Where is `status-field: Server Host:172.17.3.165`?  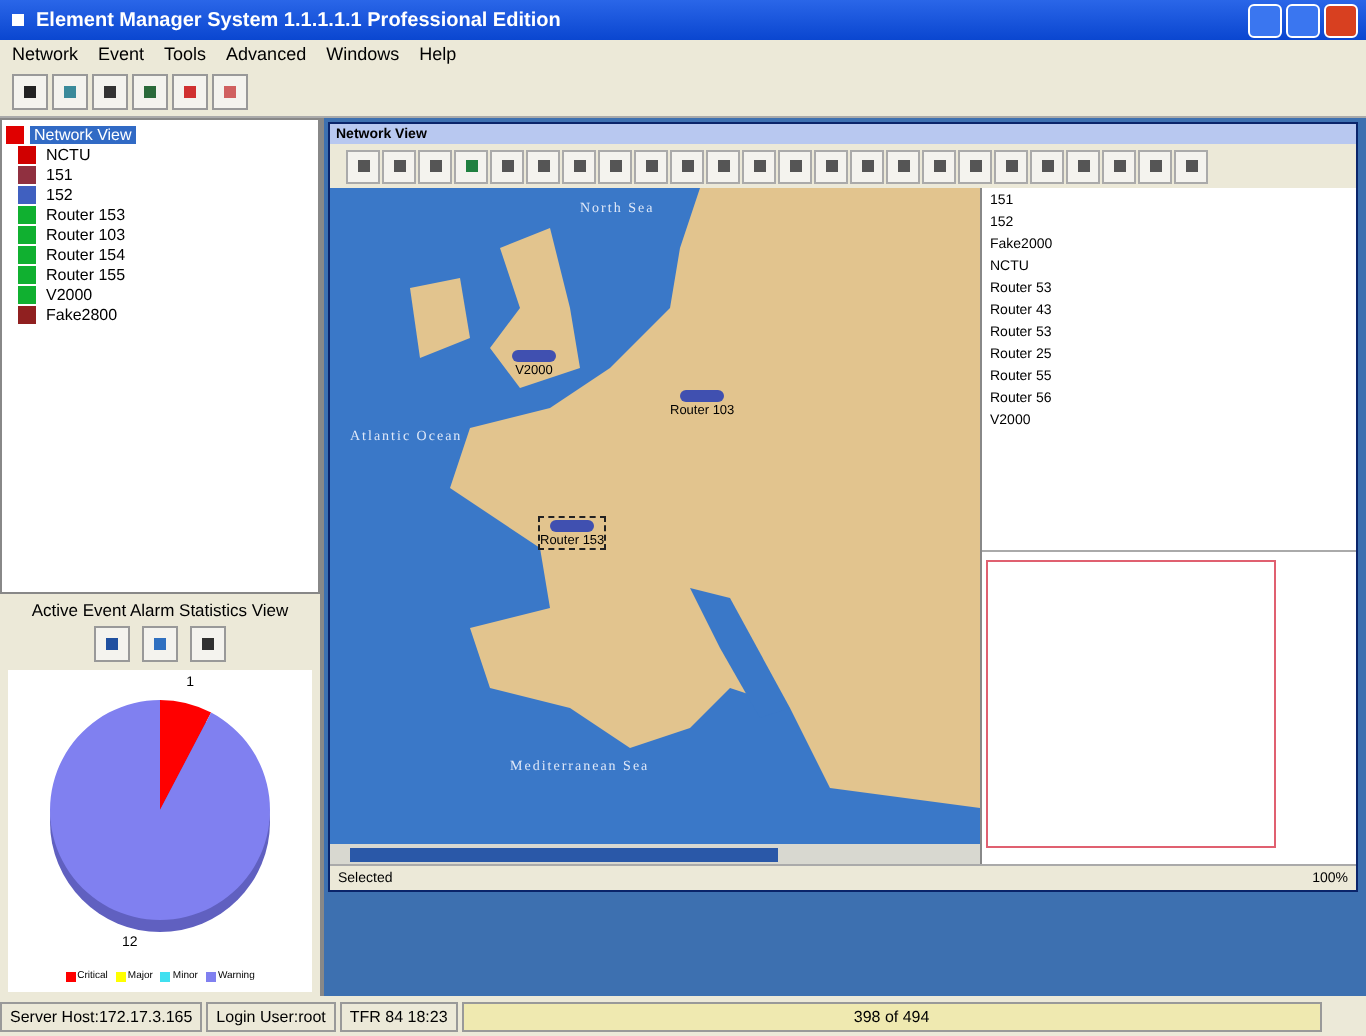 status-field: Server Host:172.17.3.165 is located at coordinates (101, 1016).